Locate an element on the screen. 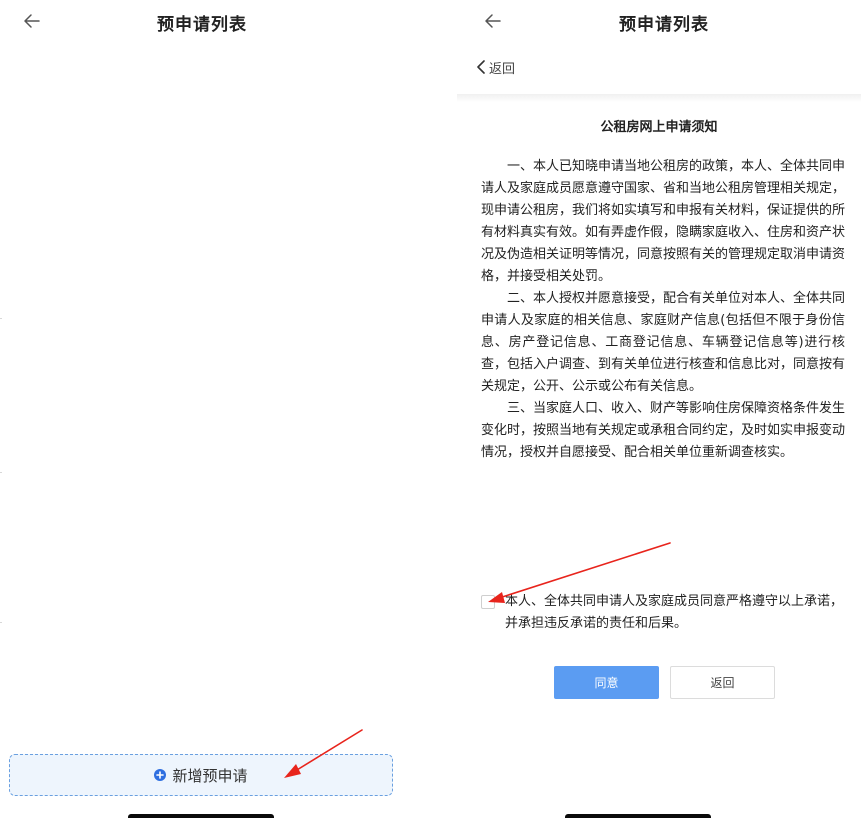 This screenshot has width=861, height=818. notice-title: 公租房网上申请须知 is located at coordinates (659, 127).